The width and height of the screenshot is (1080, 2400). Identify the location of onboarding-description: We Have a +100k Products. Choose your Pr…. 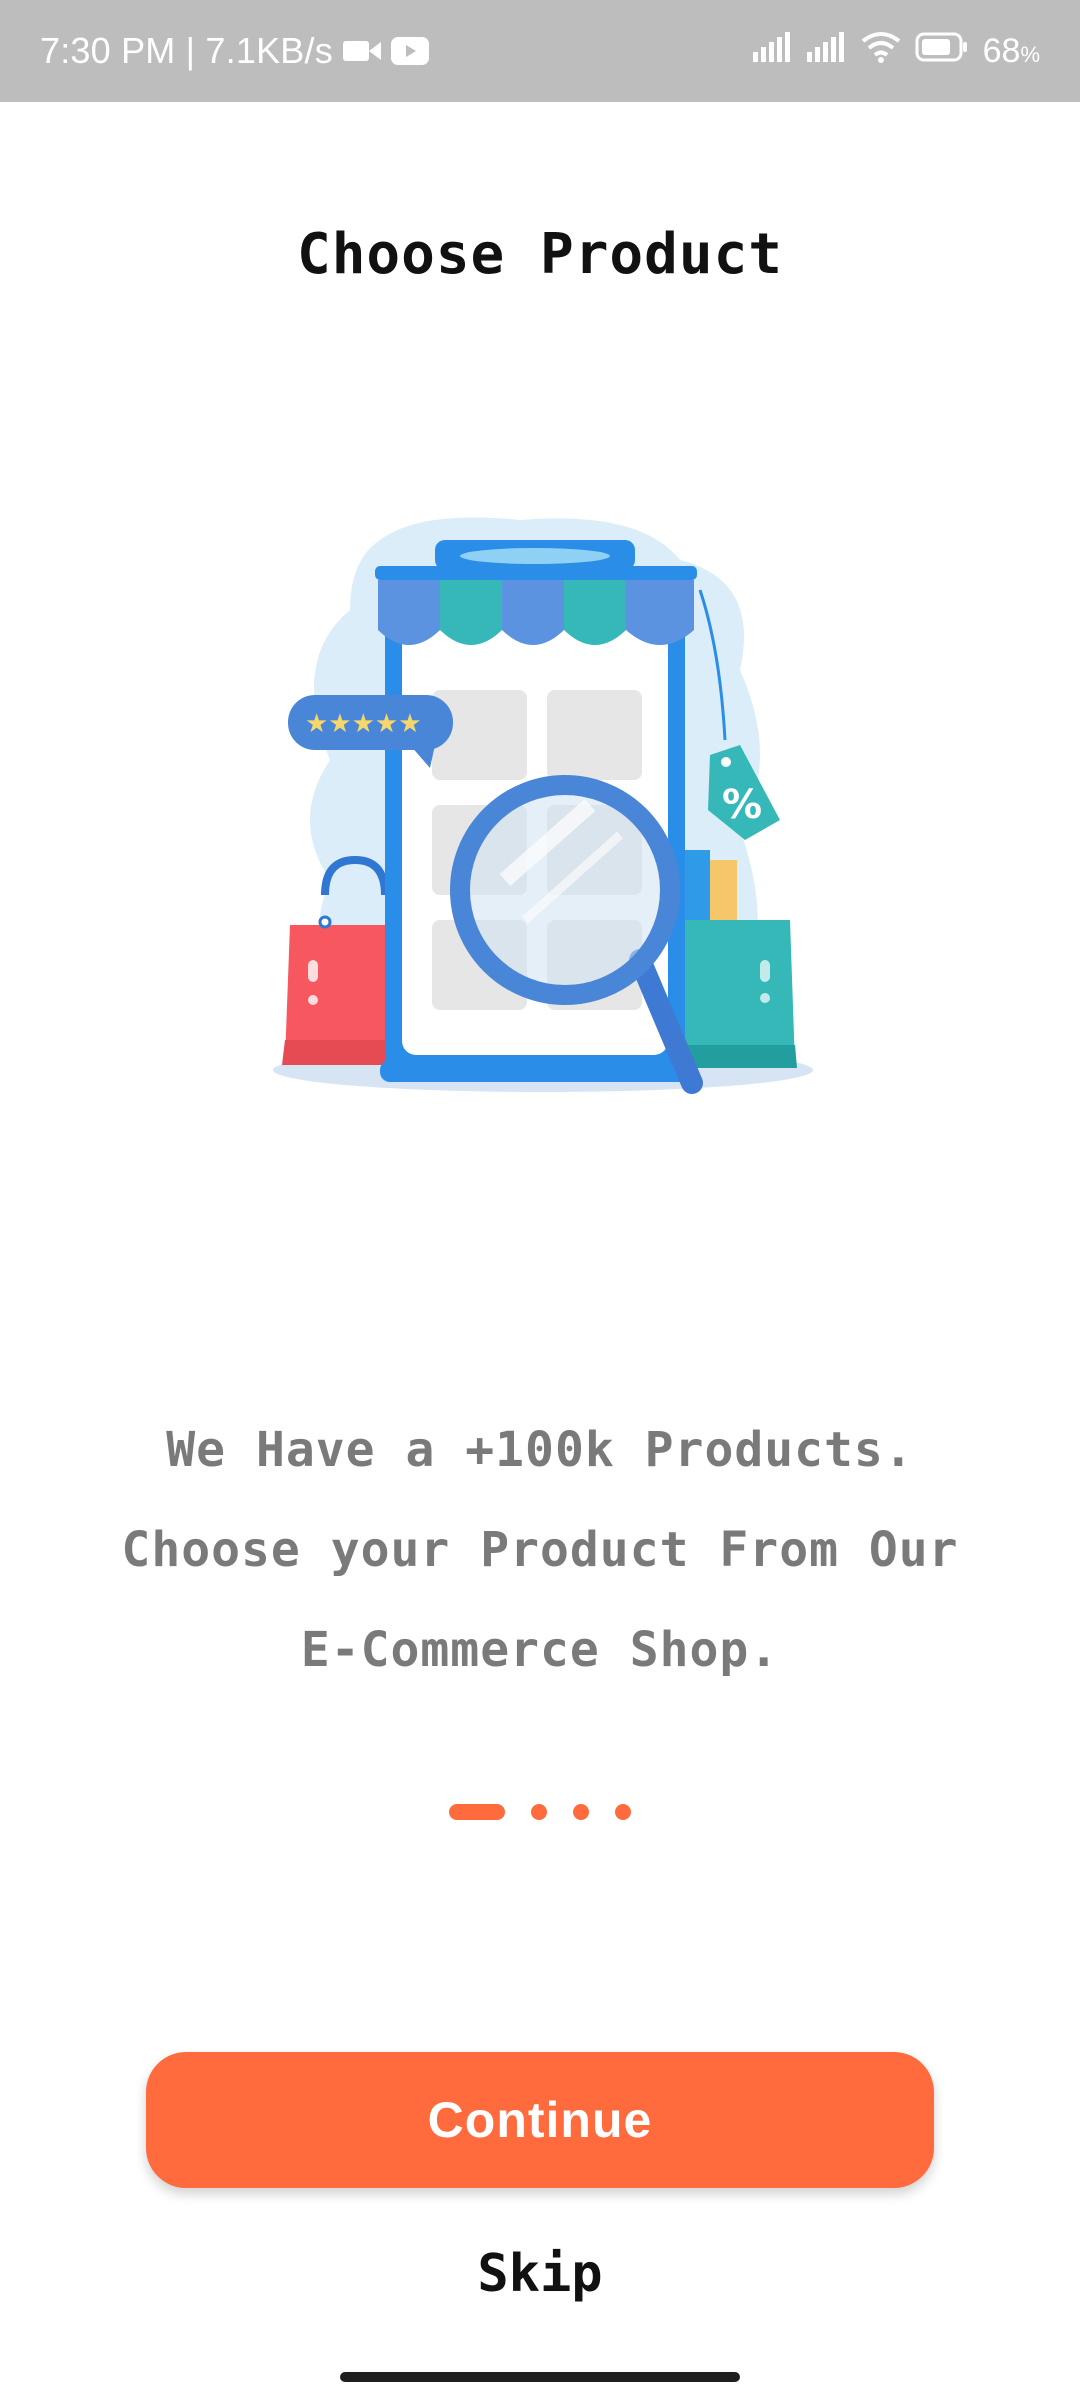
(540, 1550).